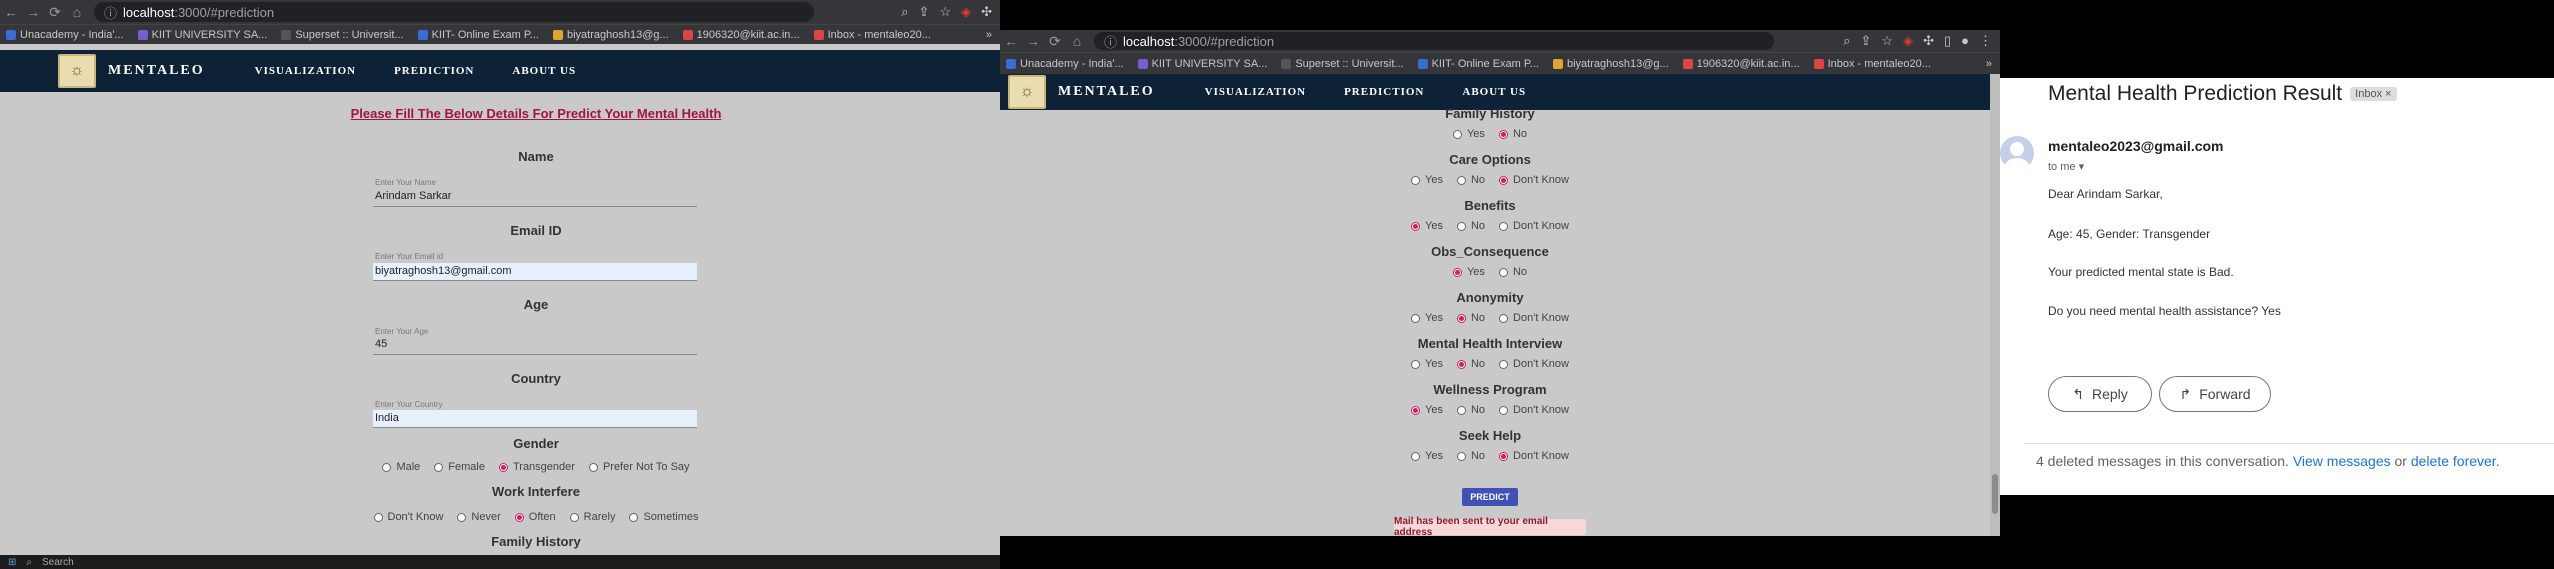  I want to click on url-field-2: ⓘ localhost:3000/#prediction, so click(1434, 41).